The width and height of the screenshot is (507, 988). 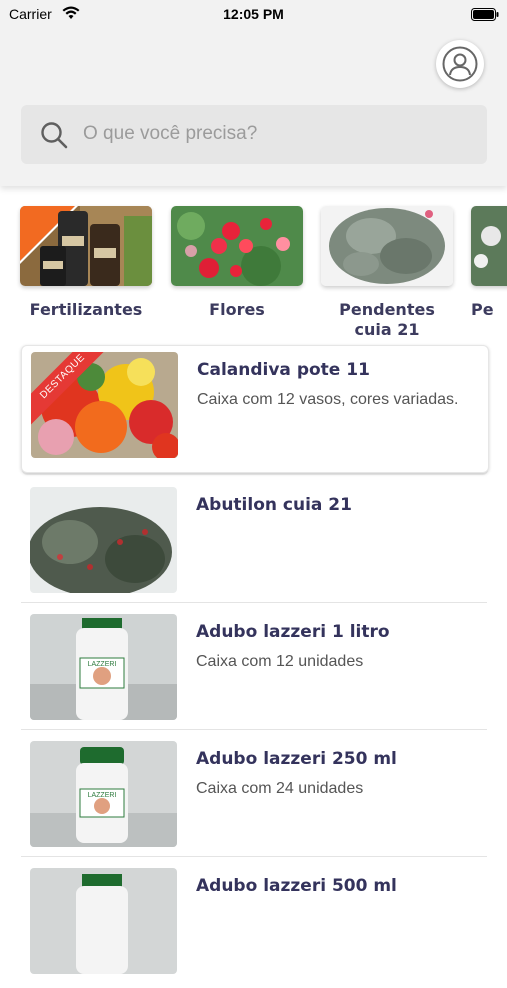 What do you see at coordinates (237, 309) in the screenshot?
I see `category-label: Flores` at bounding box center [237, 309].